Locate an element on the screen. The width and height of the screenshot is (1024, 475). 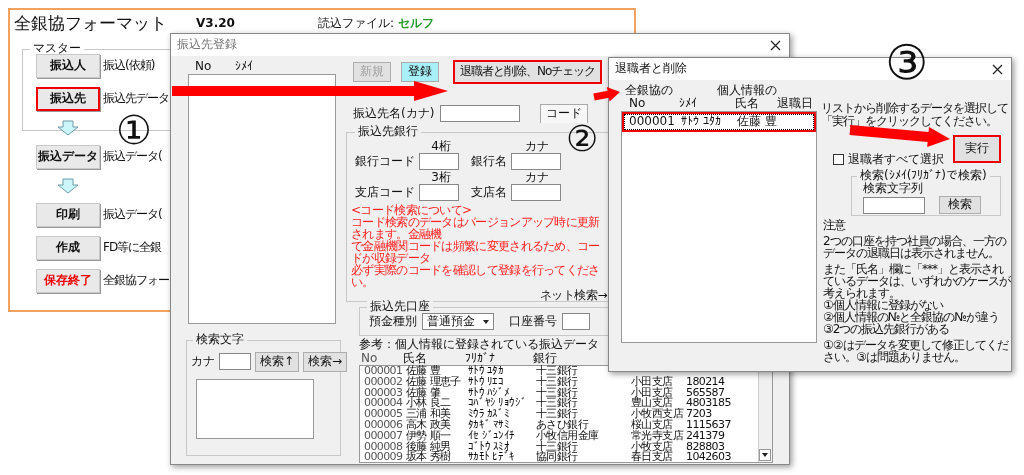
note-text: 2つの口座を持つ社員の場合、一方のデータの退職日は表示されません。 is located at coordinates (915, 247).